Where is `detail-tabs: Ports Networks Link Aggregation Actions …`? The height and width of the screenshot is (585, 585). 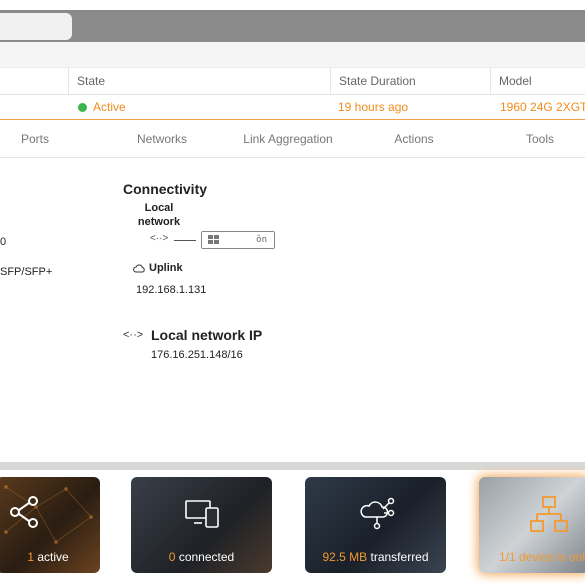 detail-tabs: Ports Networks Link Aggregation Actions … is located at coordinates (292, 139).